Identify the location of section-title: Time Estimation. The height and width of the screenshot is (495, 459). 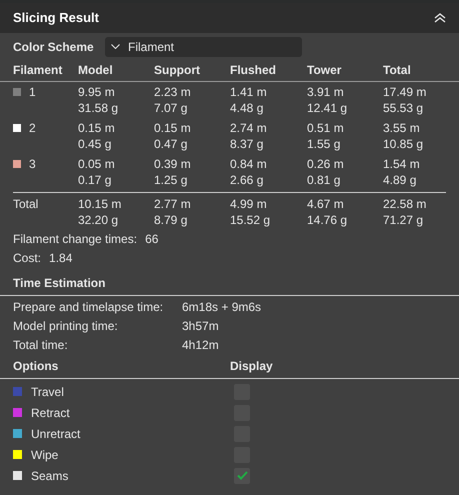
(59, 283).